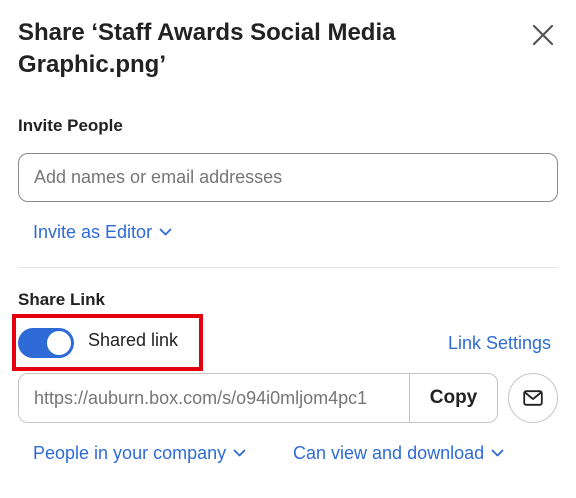  I want to click on close-icon, so click(543, 35).